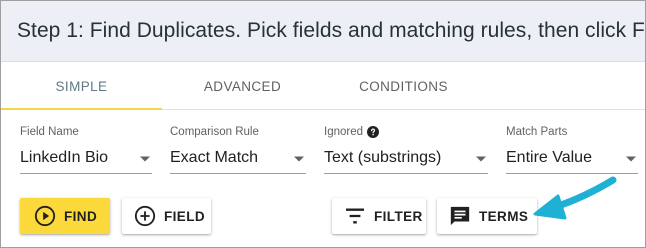 Image resolution: width=646 pixels, height=248 pixels. Describe the element at coordinates (403, 86) in the screenshot. I see `tab-conditions: CONDITIONS` at that location.